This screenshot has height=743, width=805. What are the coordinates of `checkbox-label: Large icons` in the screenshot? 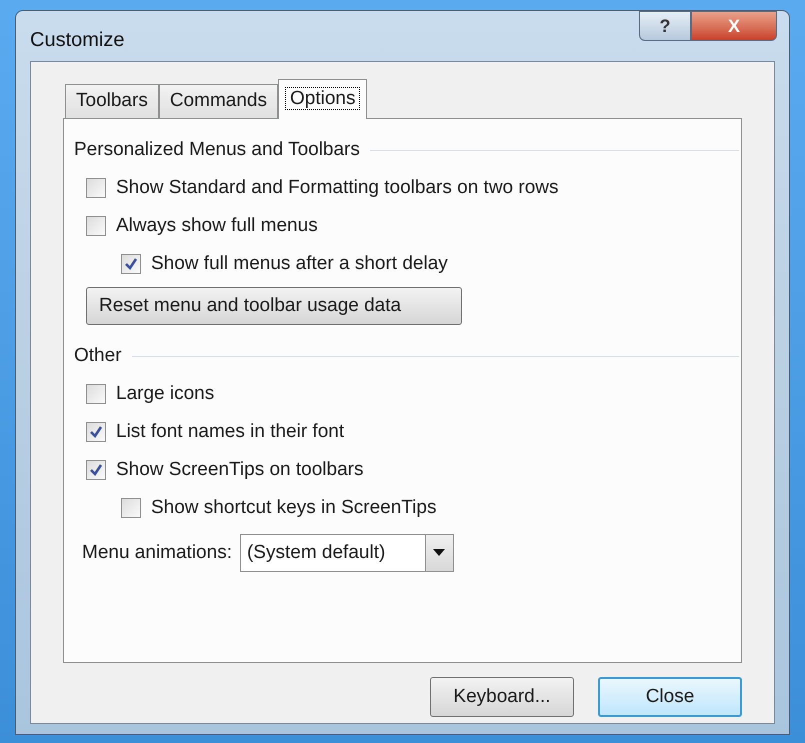 It's located at (165, 394).